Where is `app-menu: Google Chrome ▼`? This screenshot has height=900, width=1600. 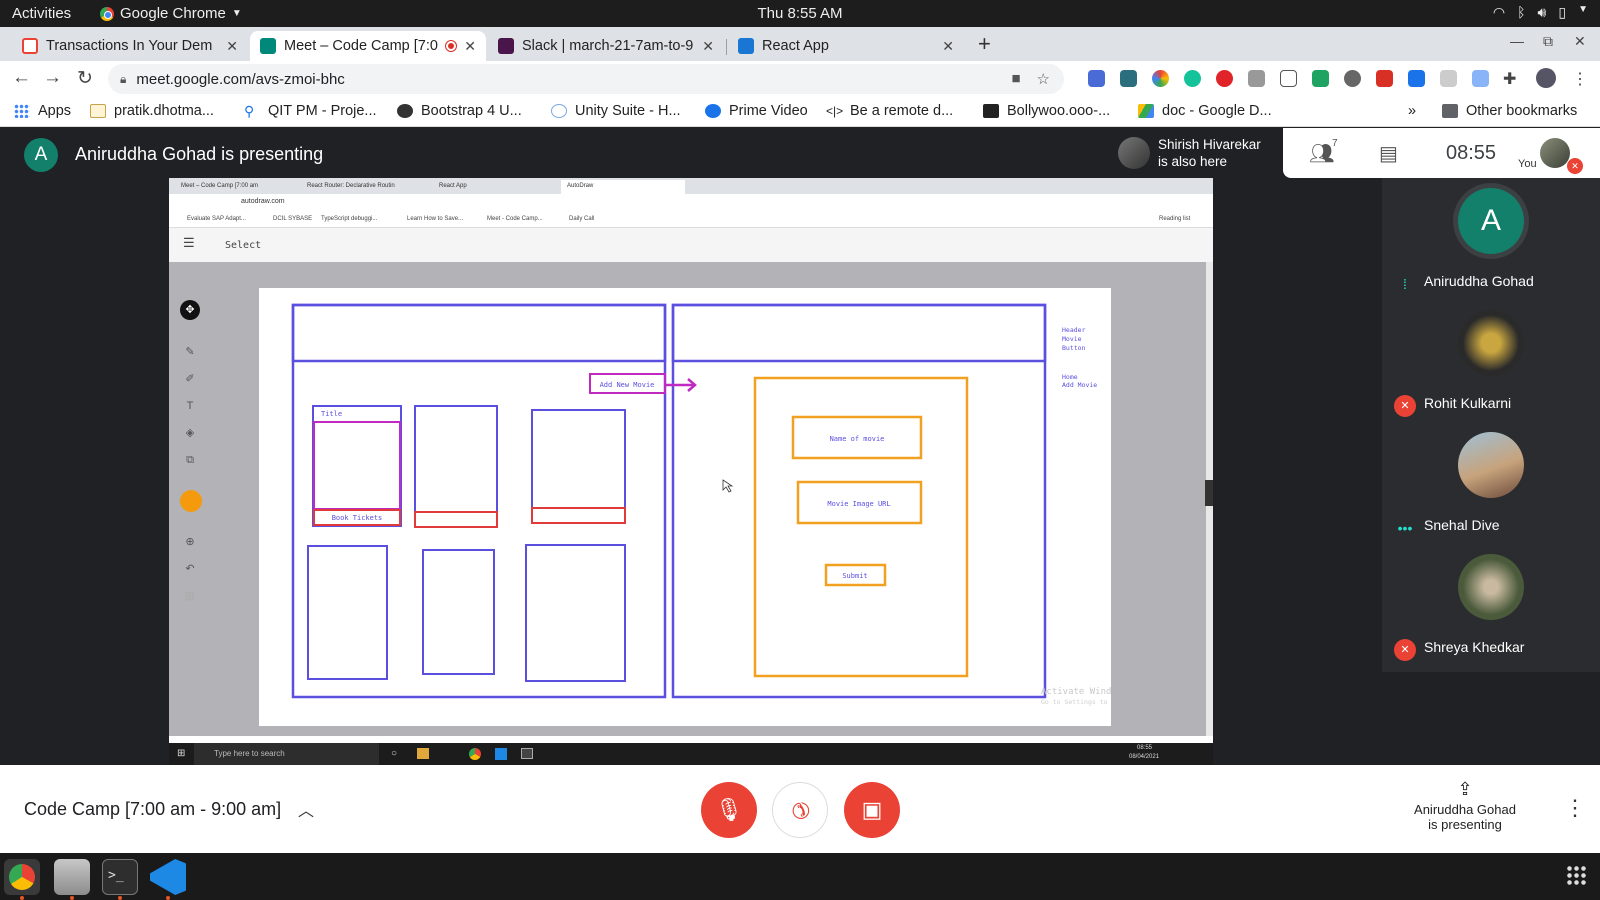
app-menu: Google Chrome ▼ is located at coordinates (171, 13).